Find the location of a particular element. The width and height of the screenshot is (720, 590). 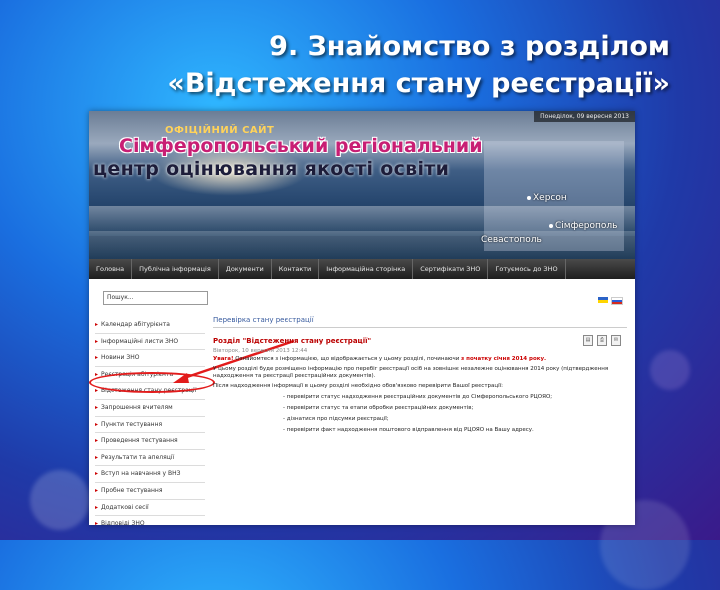

map-city-kherson: Херсон is located at coordinates (547, 198).